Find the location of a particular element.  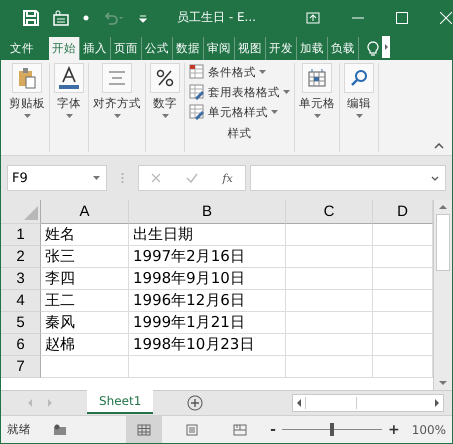

scroll-thumb is located at coordinates (443, 242).